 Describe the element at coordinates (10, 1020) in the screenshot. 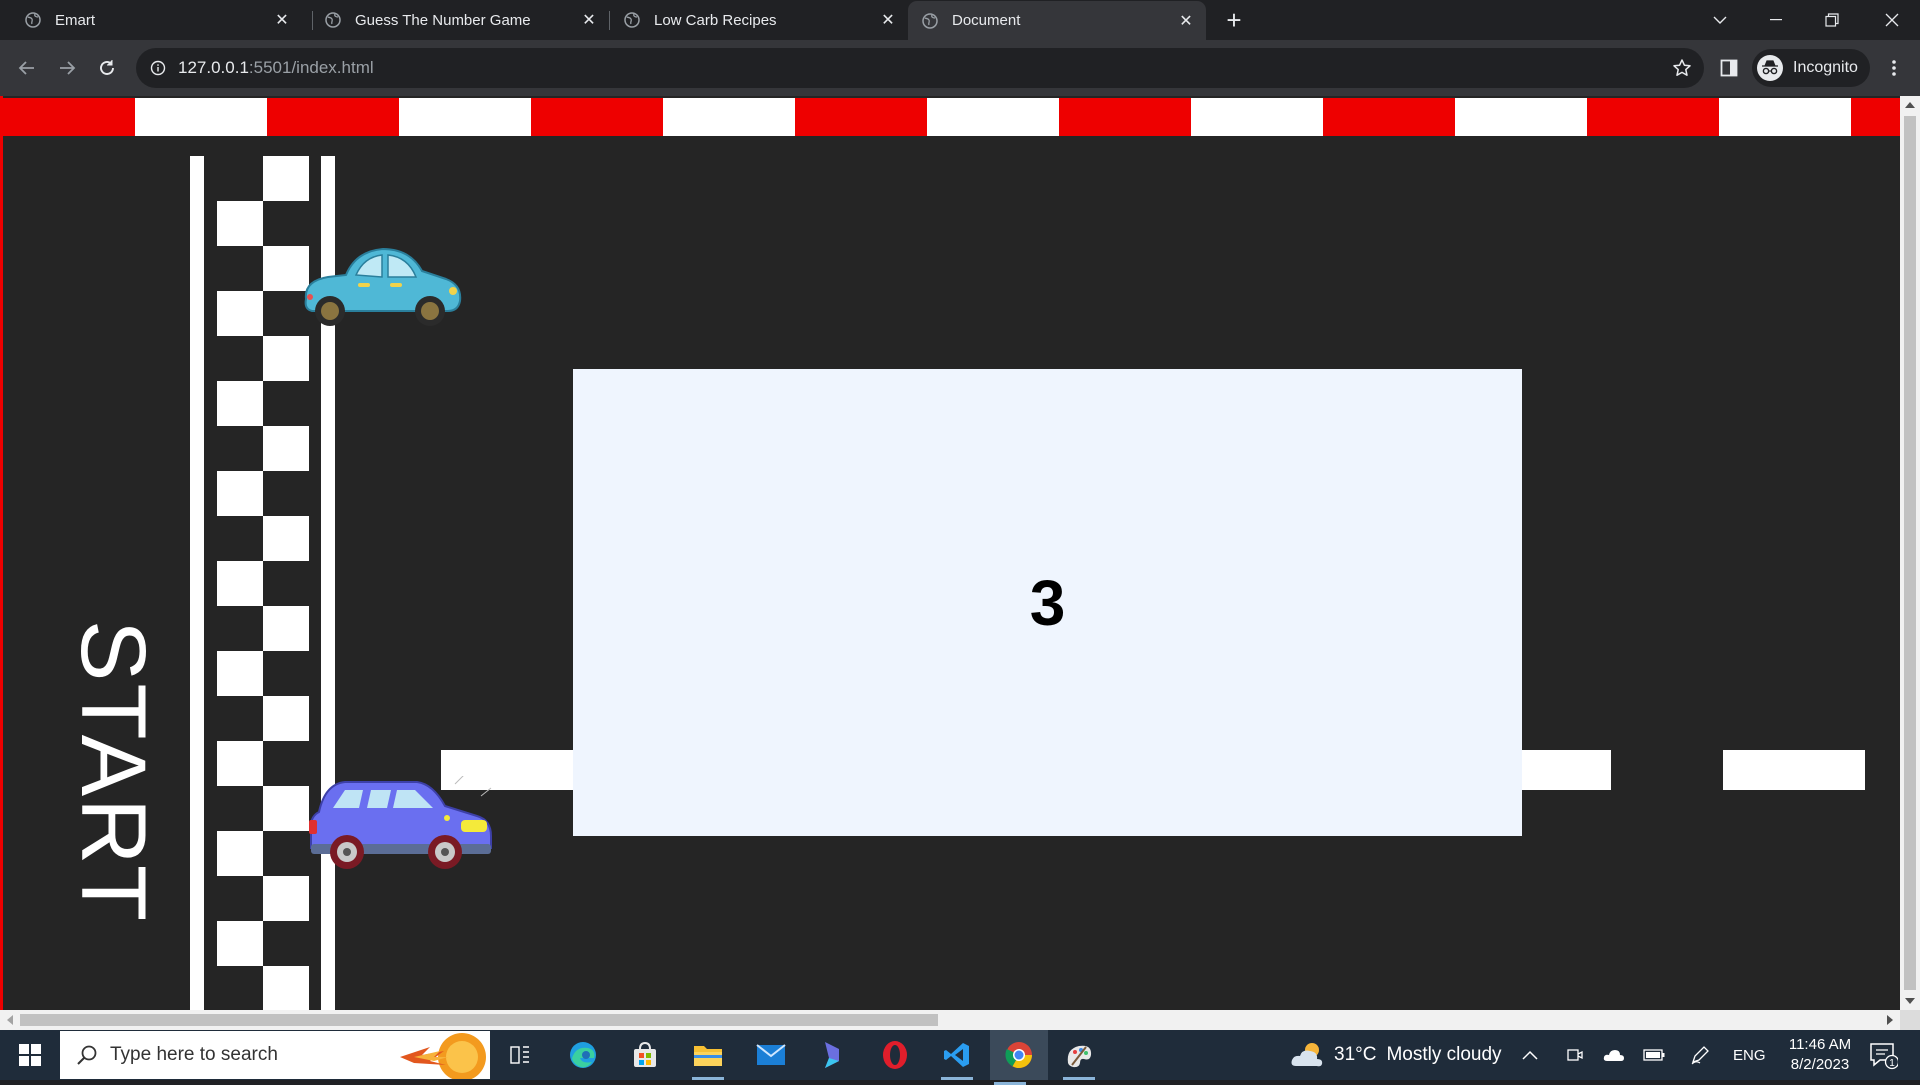

I see `scroll-left-arrow-icon` at that location.